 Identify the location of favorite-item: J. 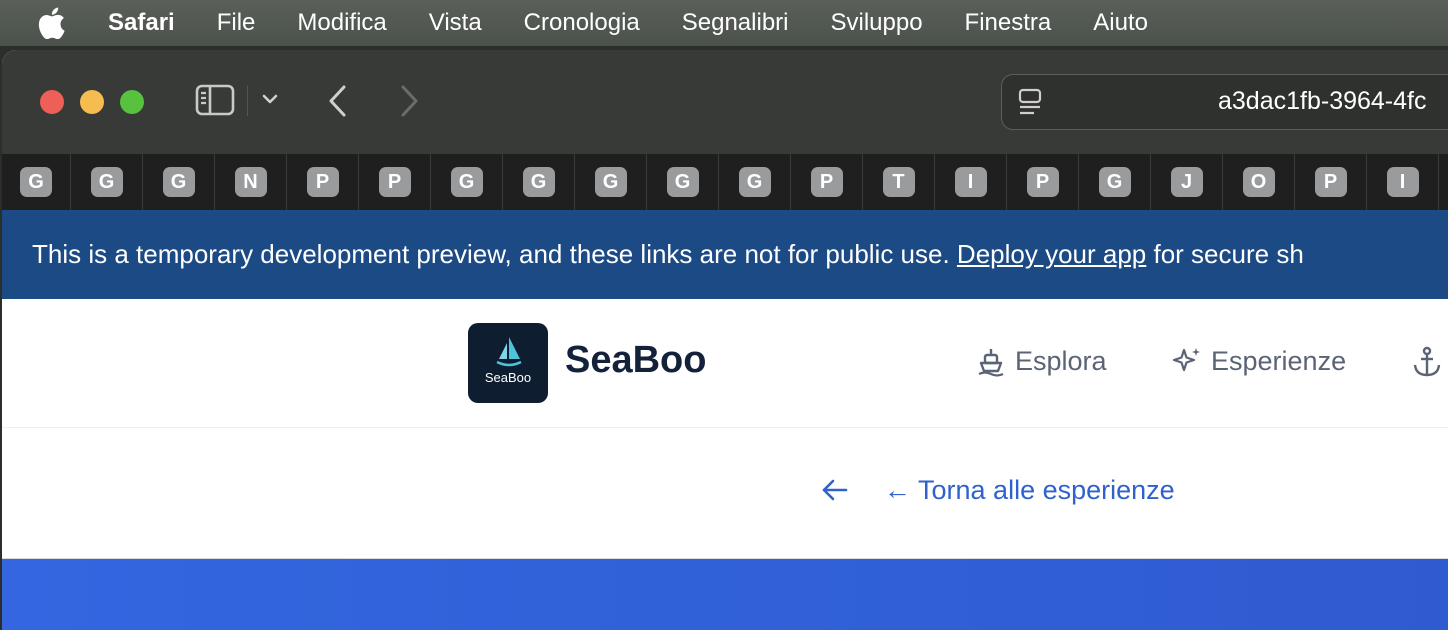
(1187, 182).